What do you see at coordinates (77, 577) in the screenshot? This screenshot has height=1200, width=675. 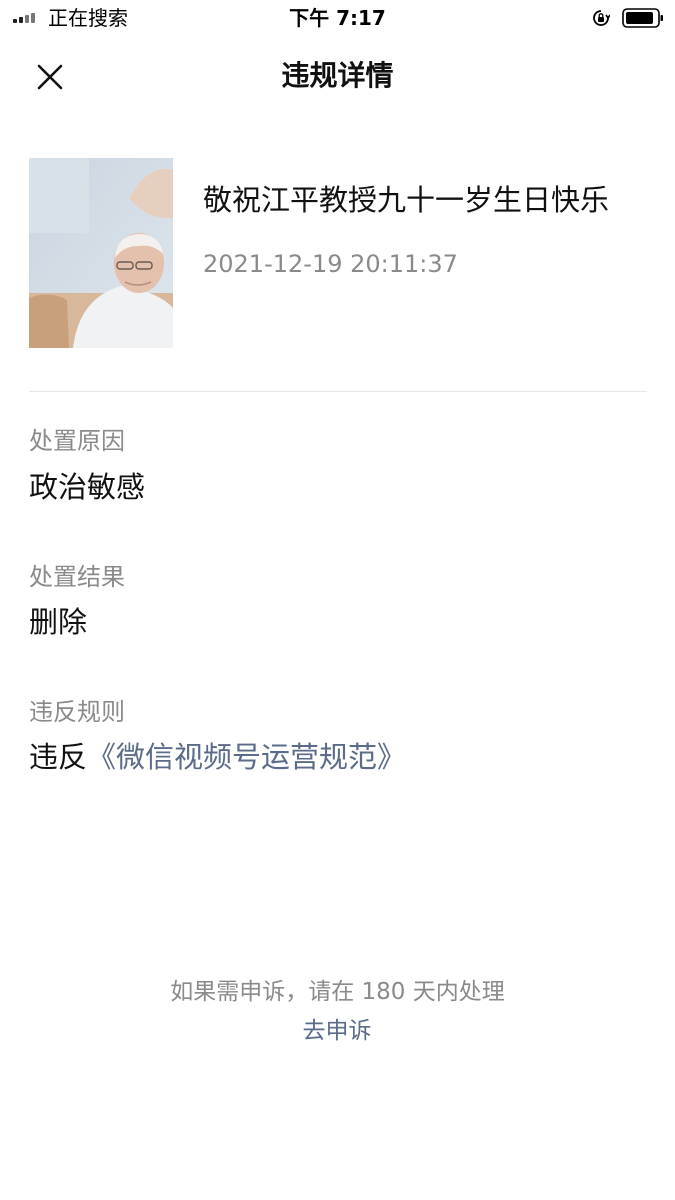 I see `result-label: 处置结果` at bounding box center [77, 577].